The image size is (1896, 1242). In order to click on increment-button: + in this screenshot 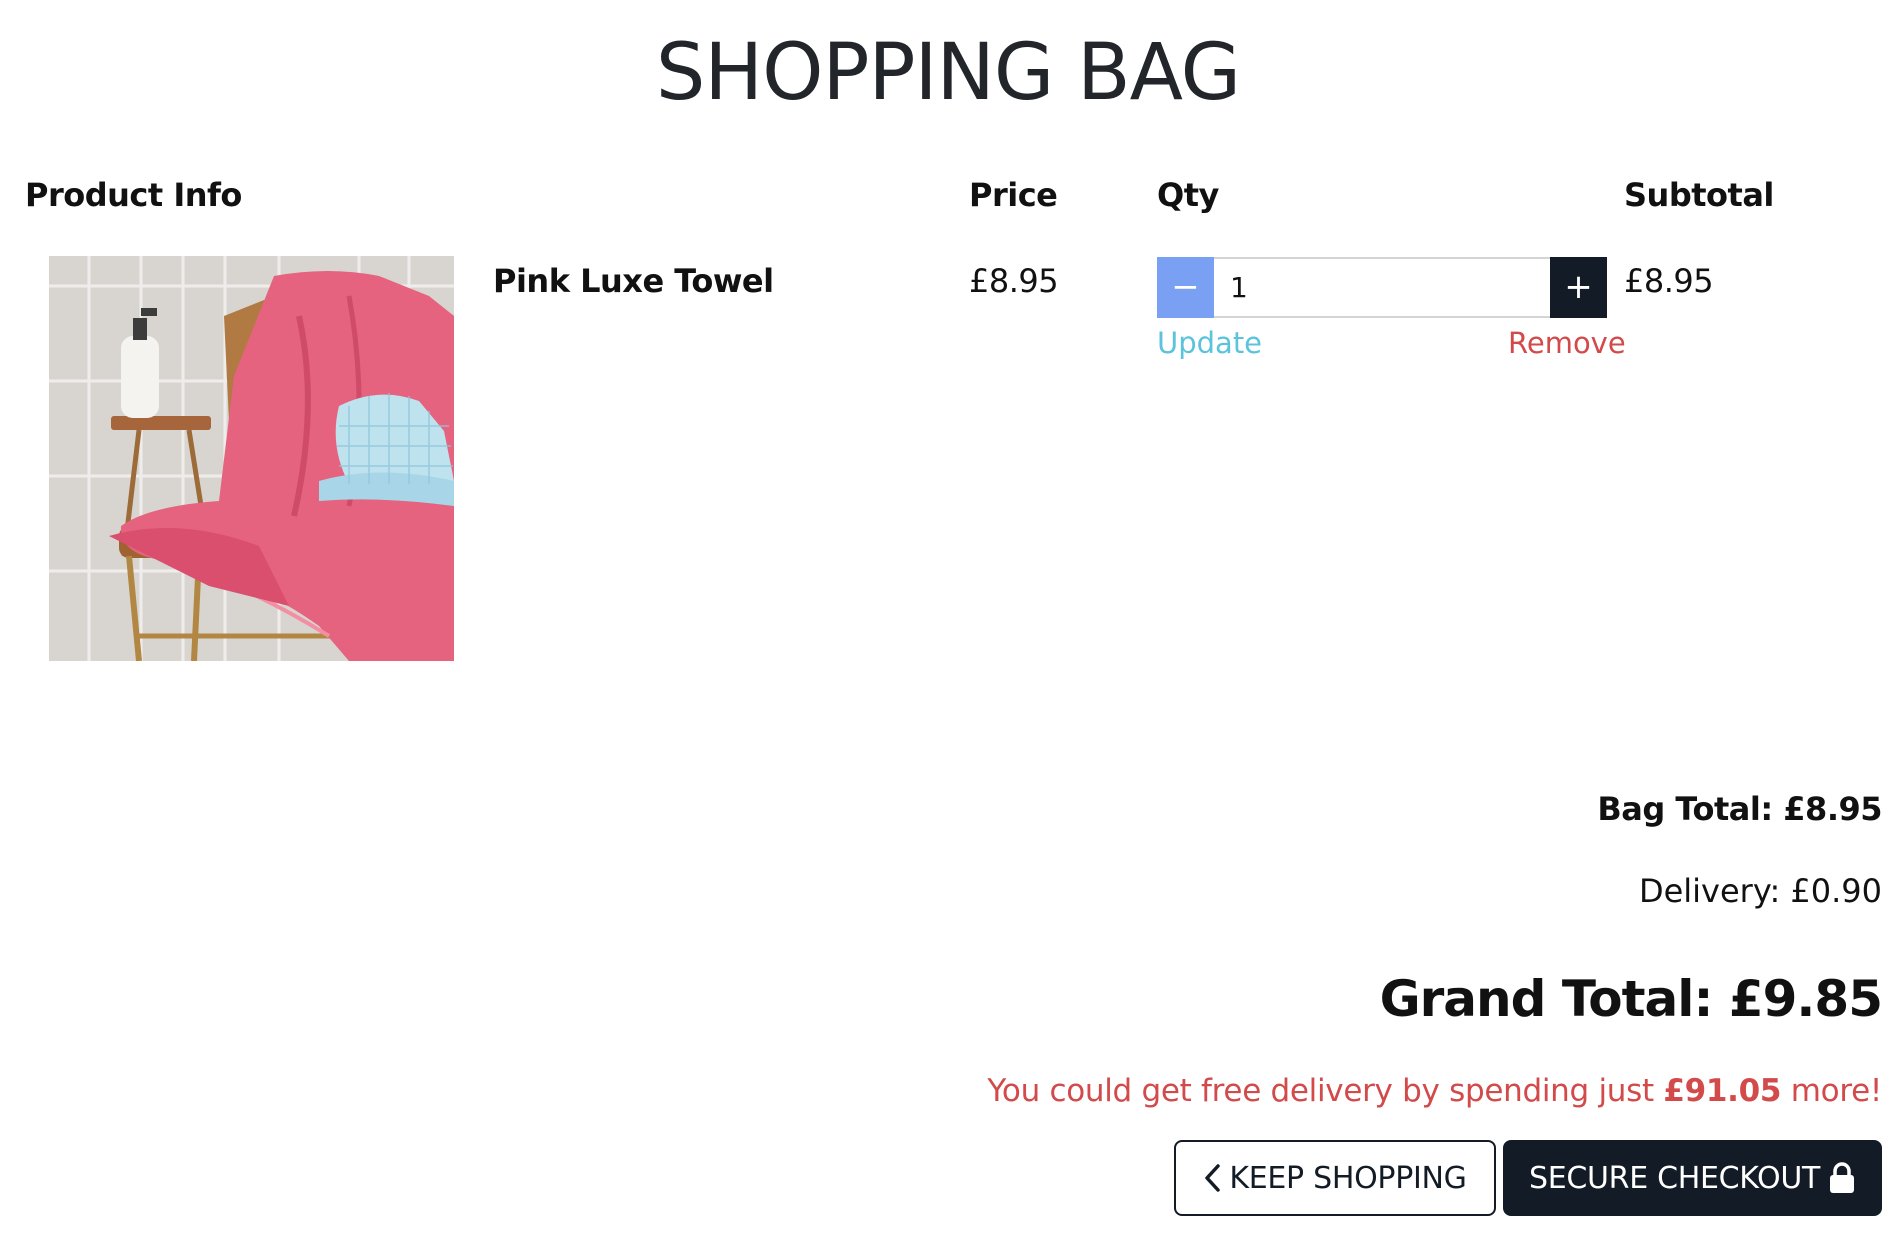, I will do `click(1578, 287)`.